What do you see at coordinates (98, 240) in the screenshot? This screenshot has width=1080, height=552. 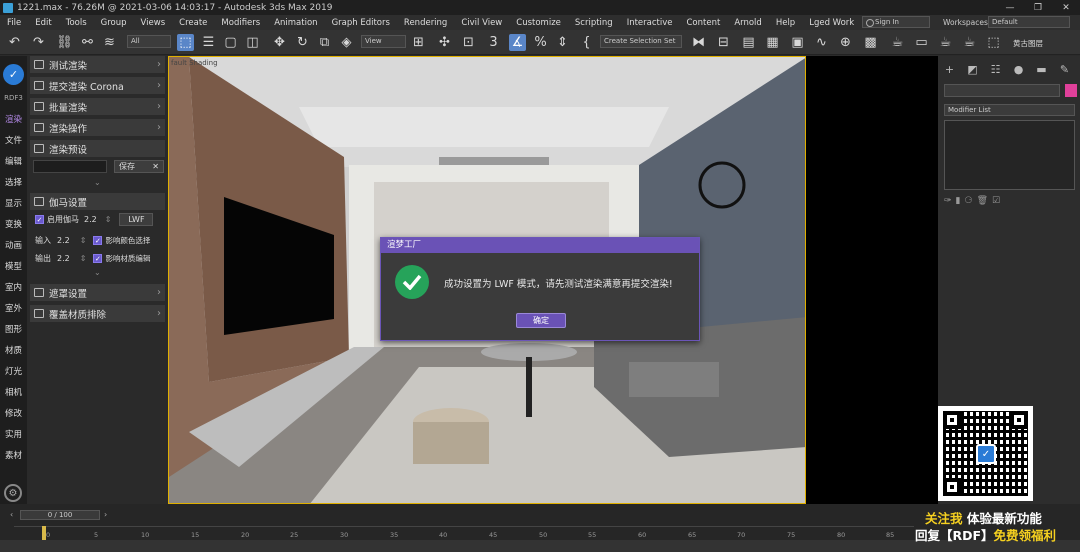 I see `affect-color-checkbox: ✓` at bounding box center [98, 240].